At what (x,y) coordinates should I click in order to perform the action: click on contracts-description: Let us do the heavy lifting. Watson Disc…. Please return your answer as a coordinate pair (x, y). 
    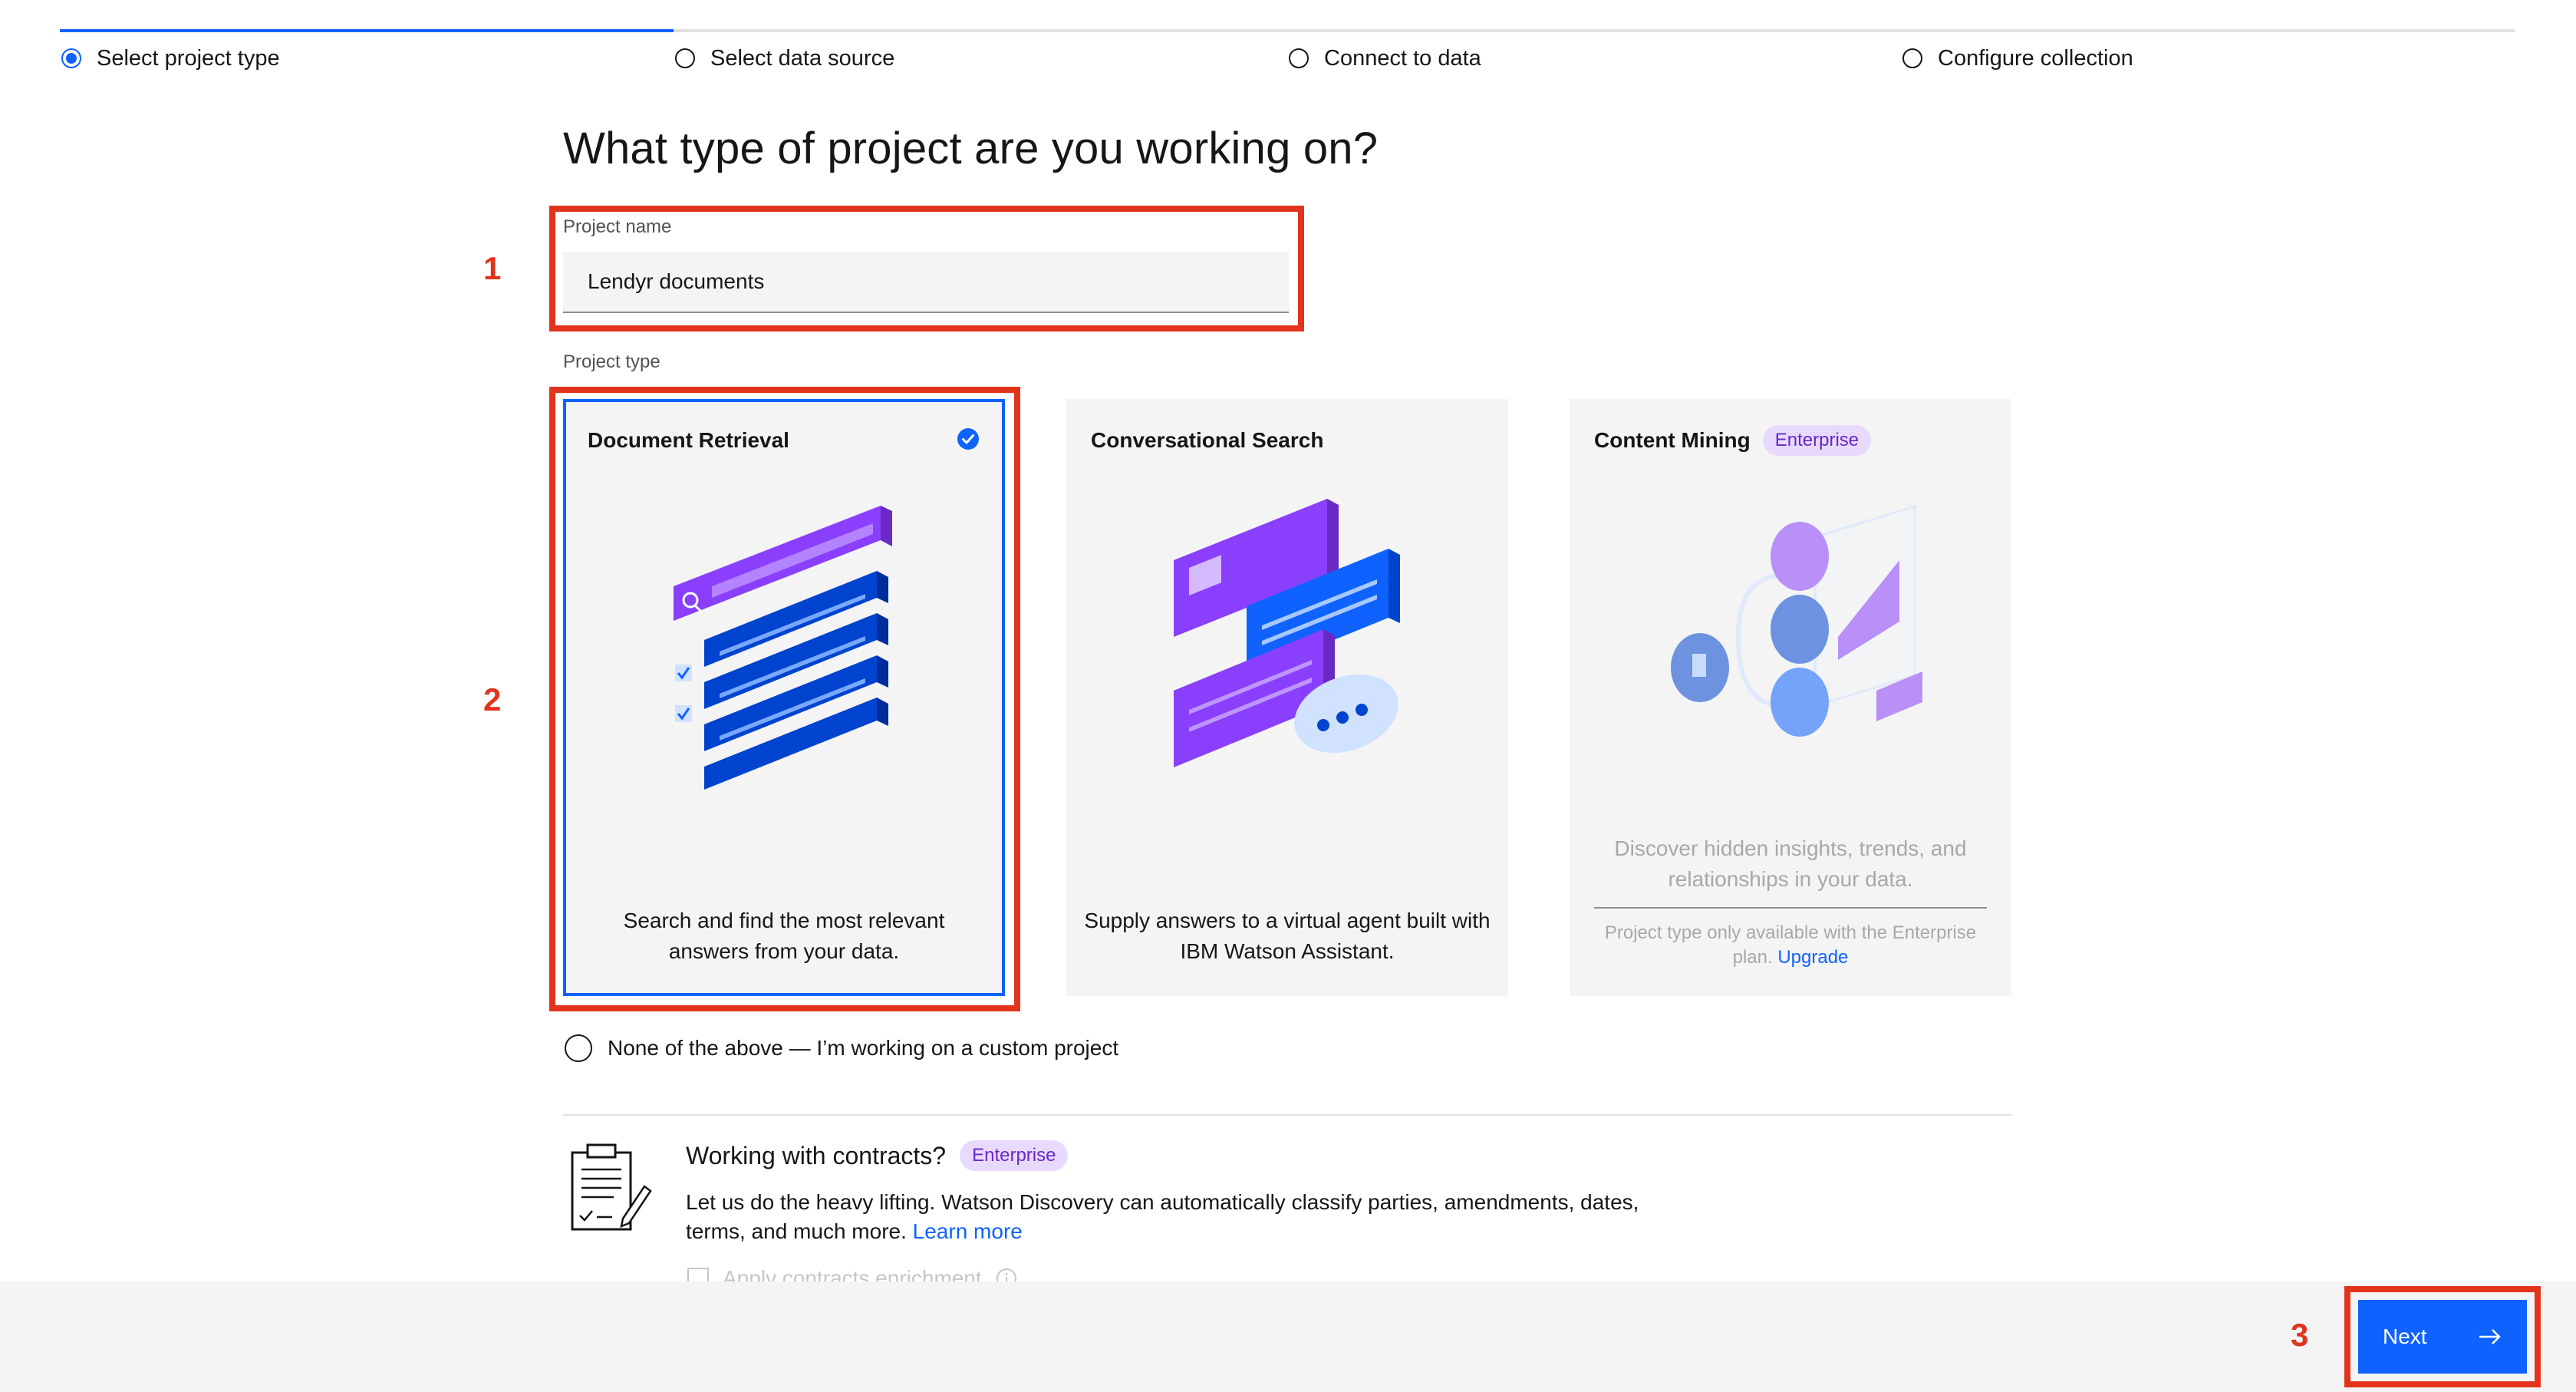
    Looking at the image, I should click on (1184, 1217).